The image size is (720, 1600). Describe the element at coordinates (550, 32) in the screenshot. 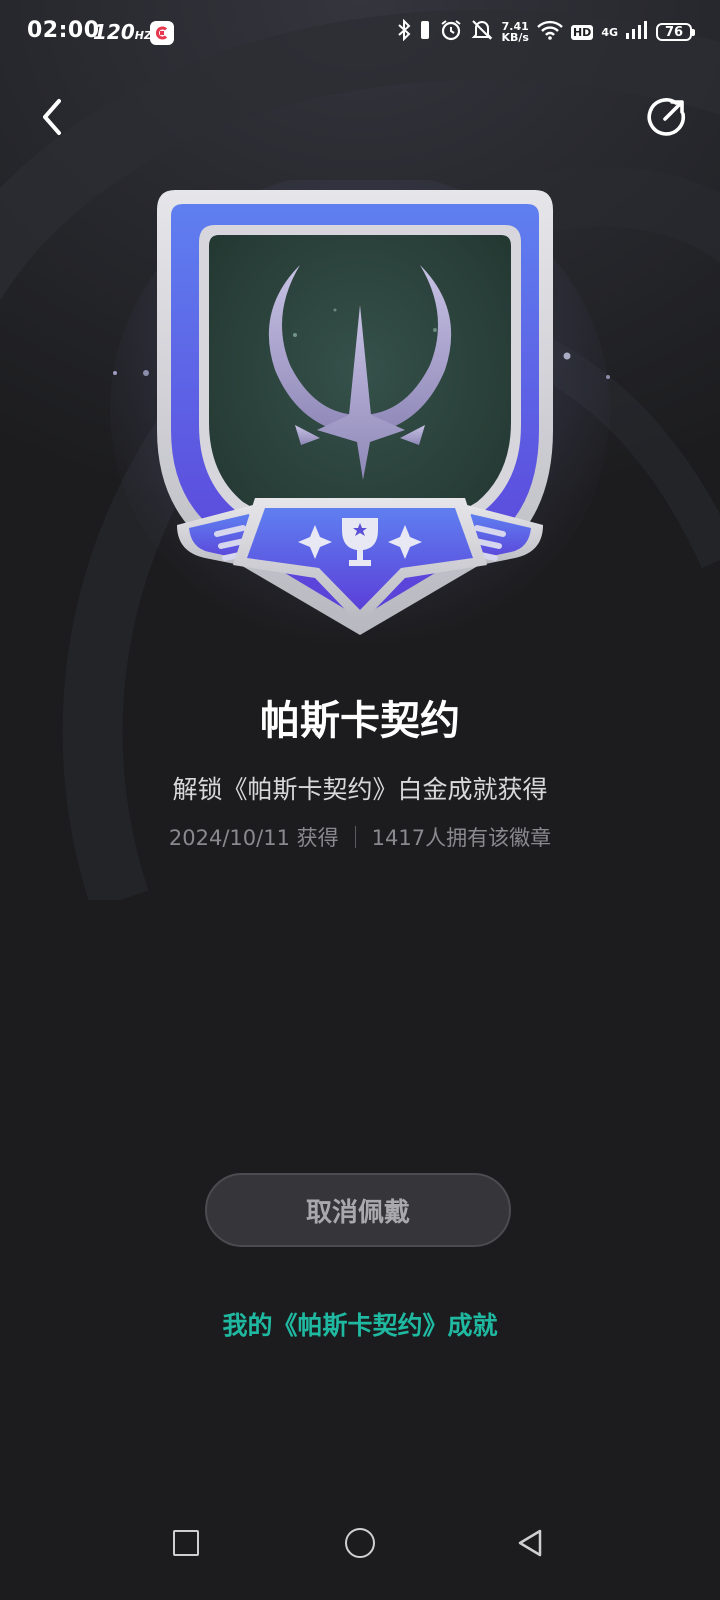

I see `wifi-icon` at that location.